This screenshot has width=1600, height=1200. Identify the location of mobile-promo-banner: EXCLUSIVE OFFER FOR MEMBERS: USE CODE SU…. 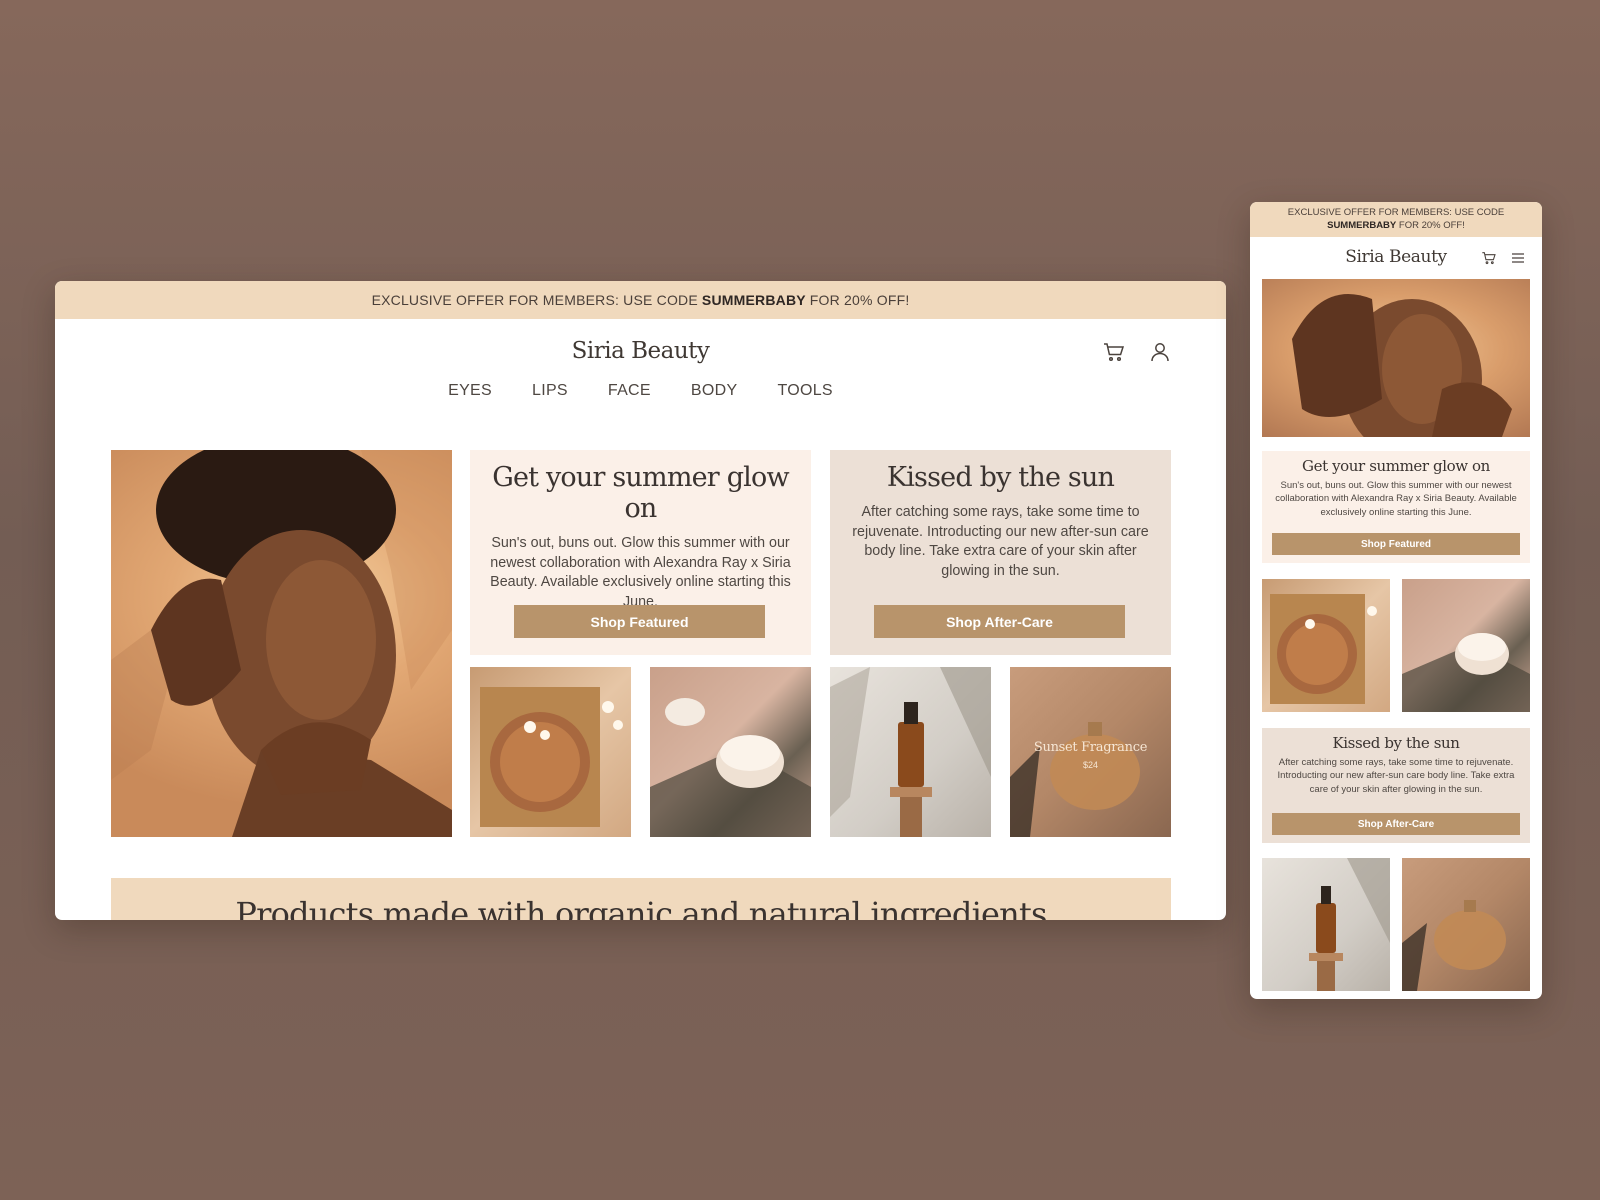
(1396, 219).